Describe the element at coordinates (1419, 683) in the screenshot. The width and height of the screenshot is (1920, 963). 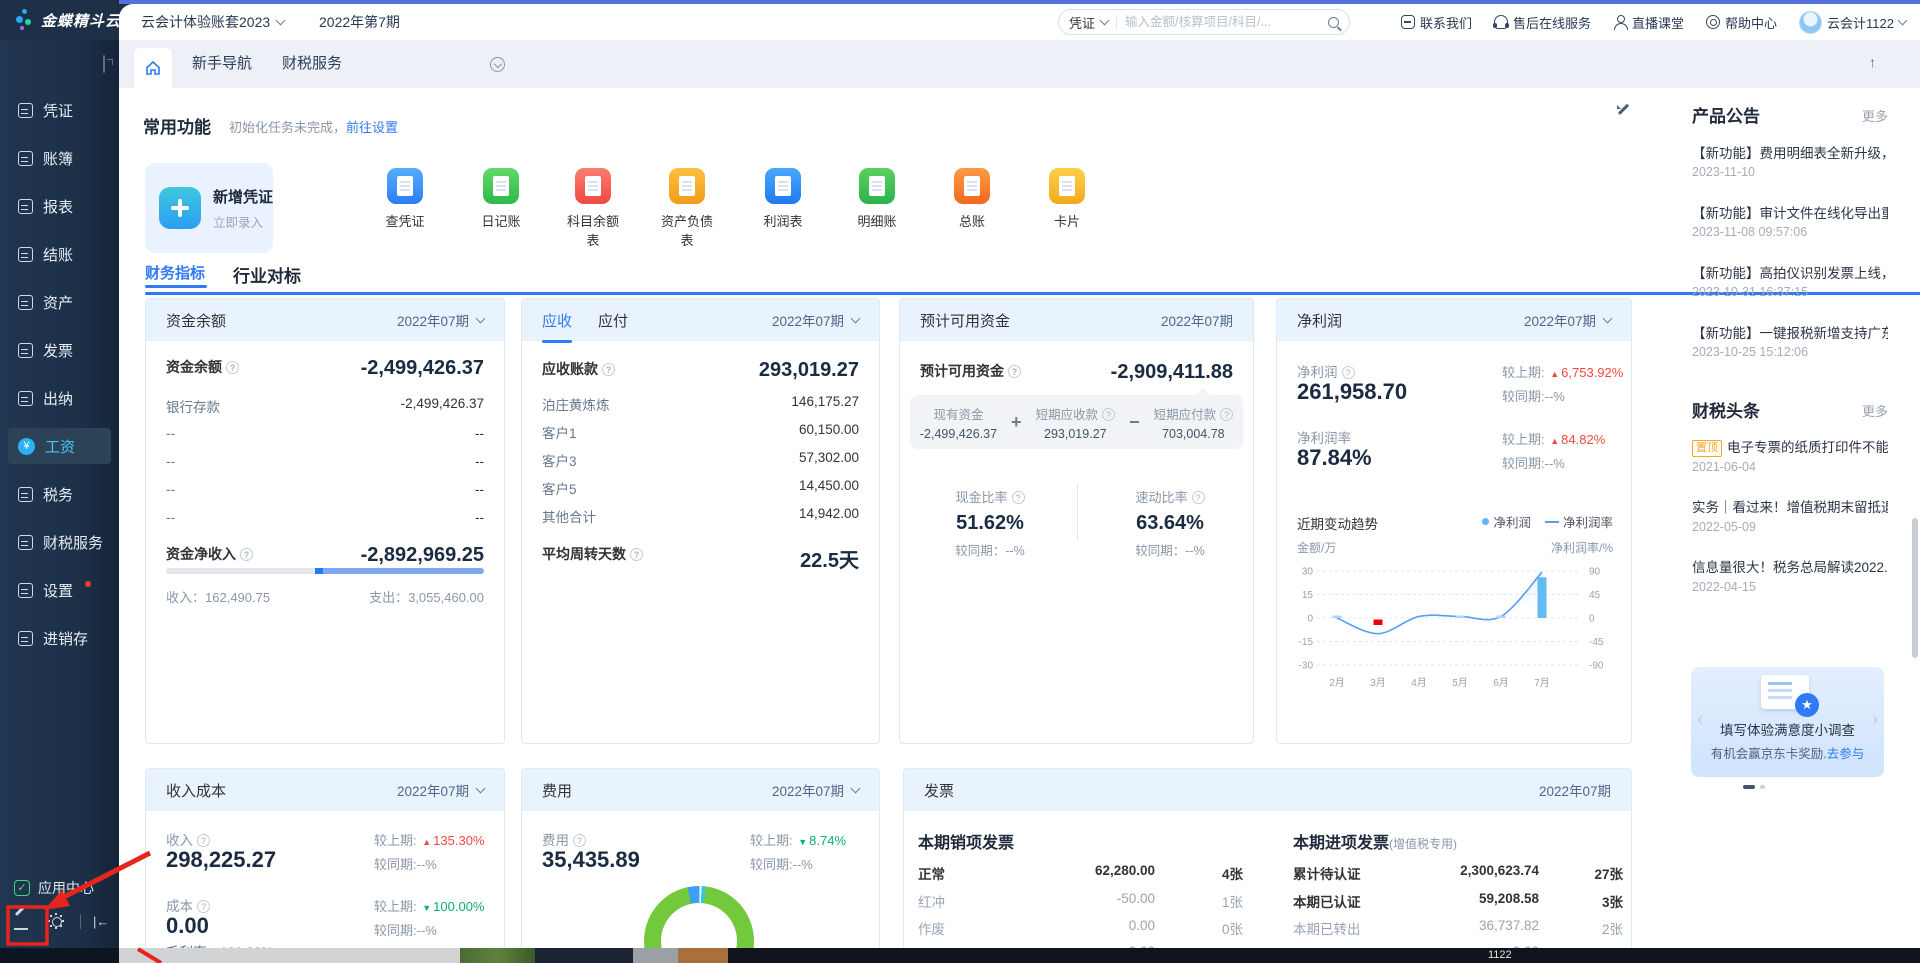
I see `svg-text: 4月` at that location.